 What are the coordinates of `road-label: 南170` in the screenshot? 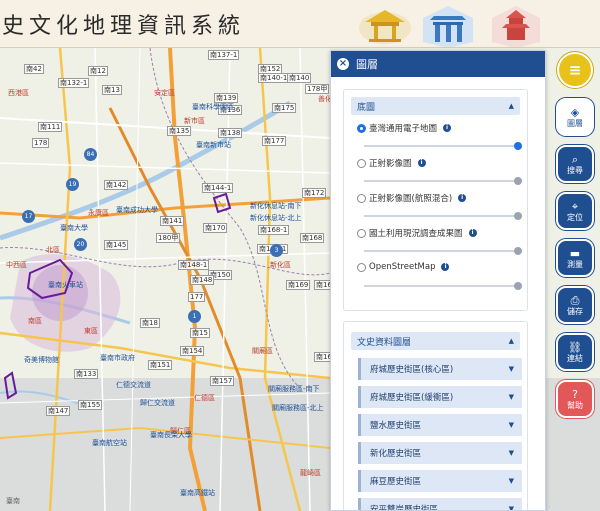 It's located at (215, 228).